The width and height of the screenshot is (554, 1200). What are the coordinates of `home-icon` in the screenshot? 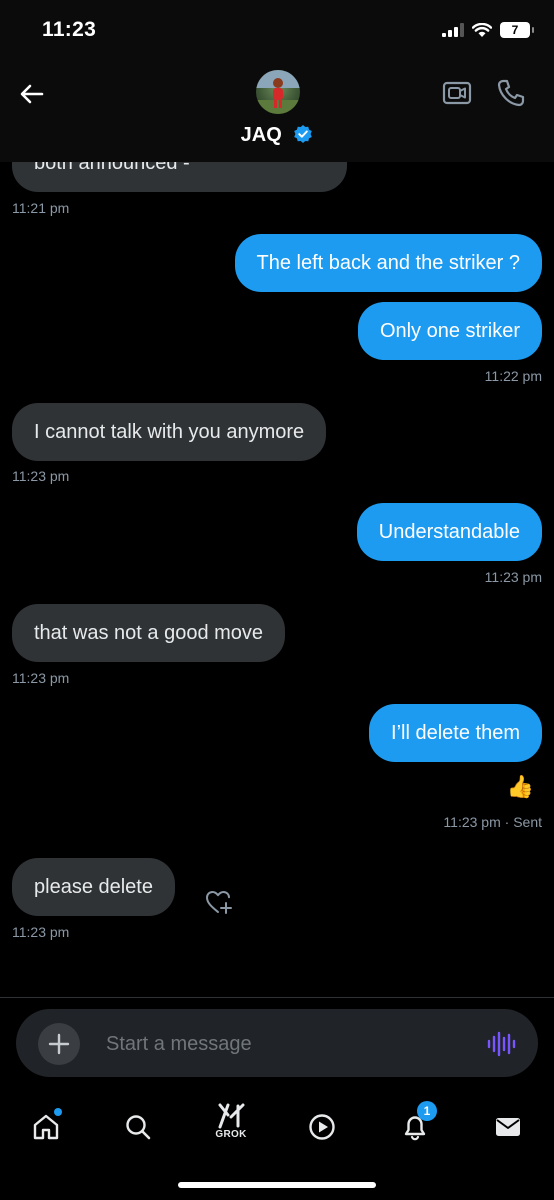 It's located at (46, 1127).